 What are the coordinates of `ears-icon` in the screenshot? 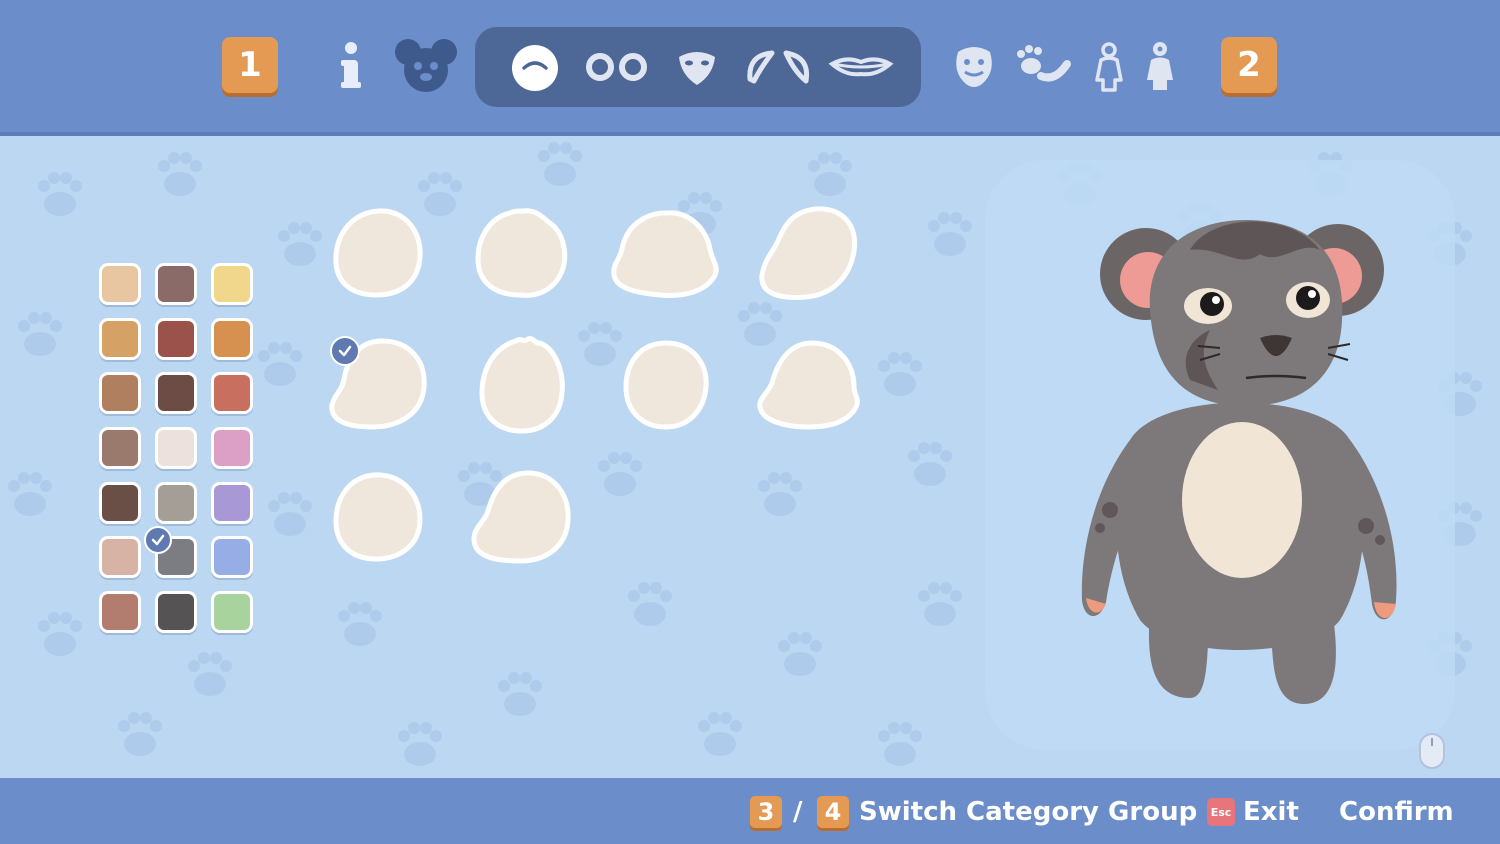 It's located at (779, 67).